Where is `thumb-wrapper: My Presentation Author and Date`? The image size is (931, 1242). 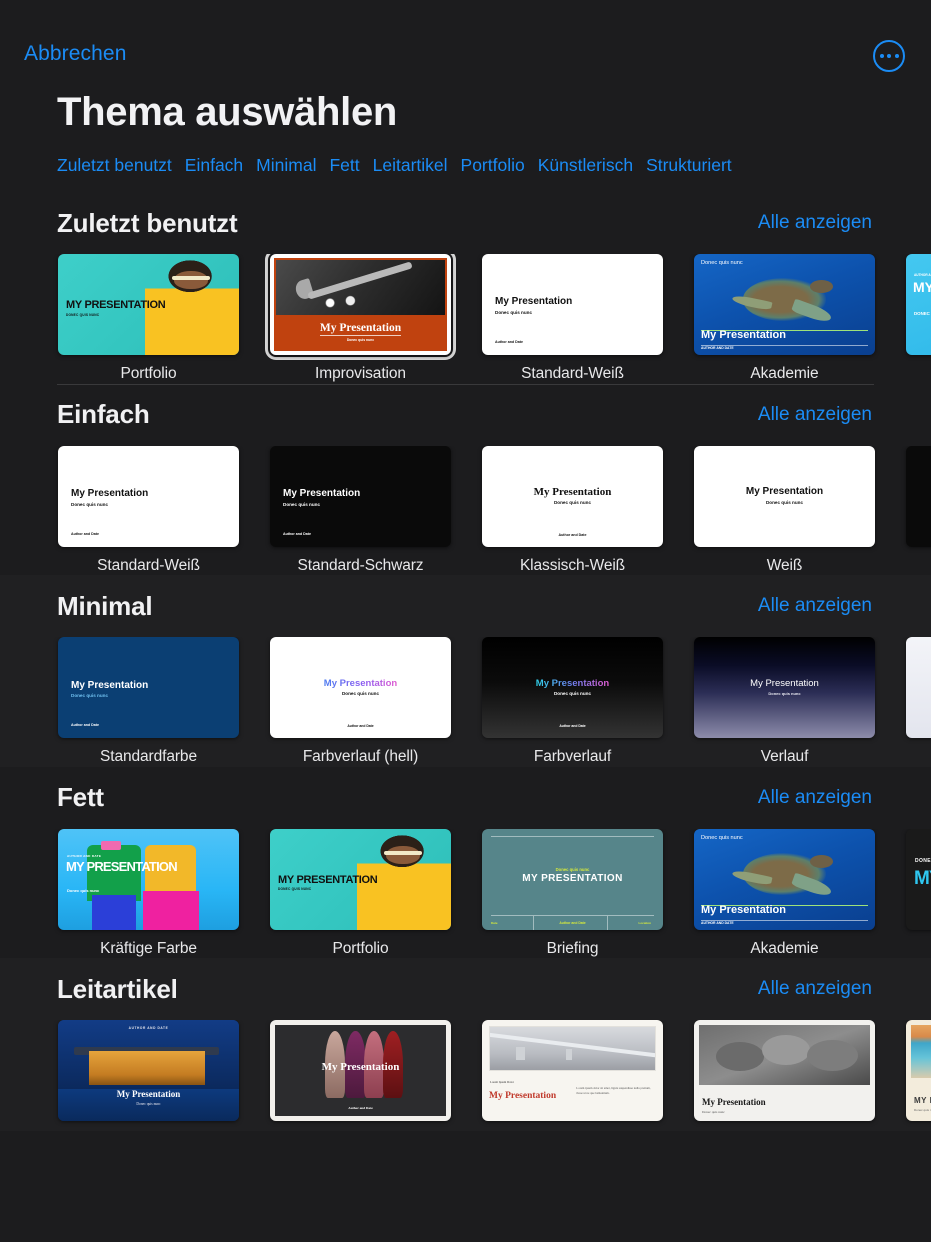 thumb-wrapper: My Presentation Author and Date is located at coordinates (360, 1071).